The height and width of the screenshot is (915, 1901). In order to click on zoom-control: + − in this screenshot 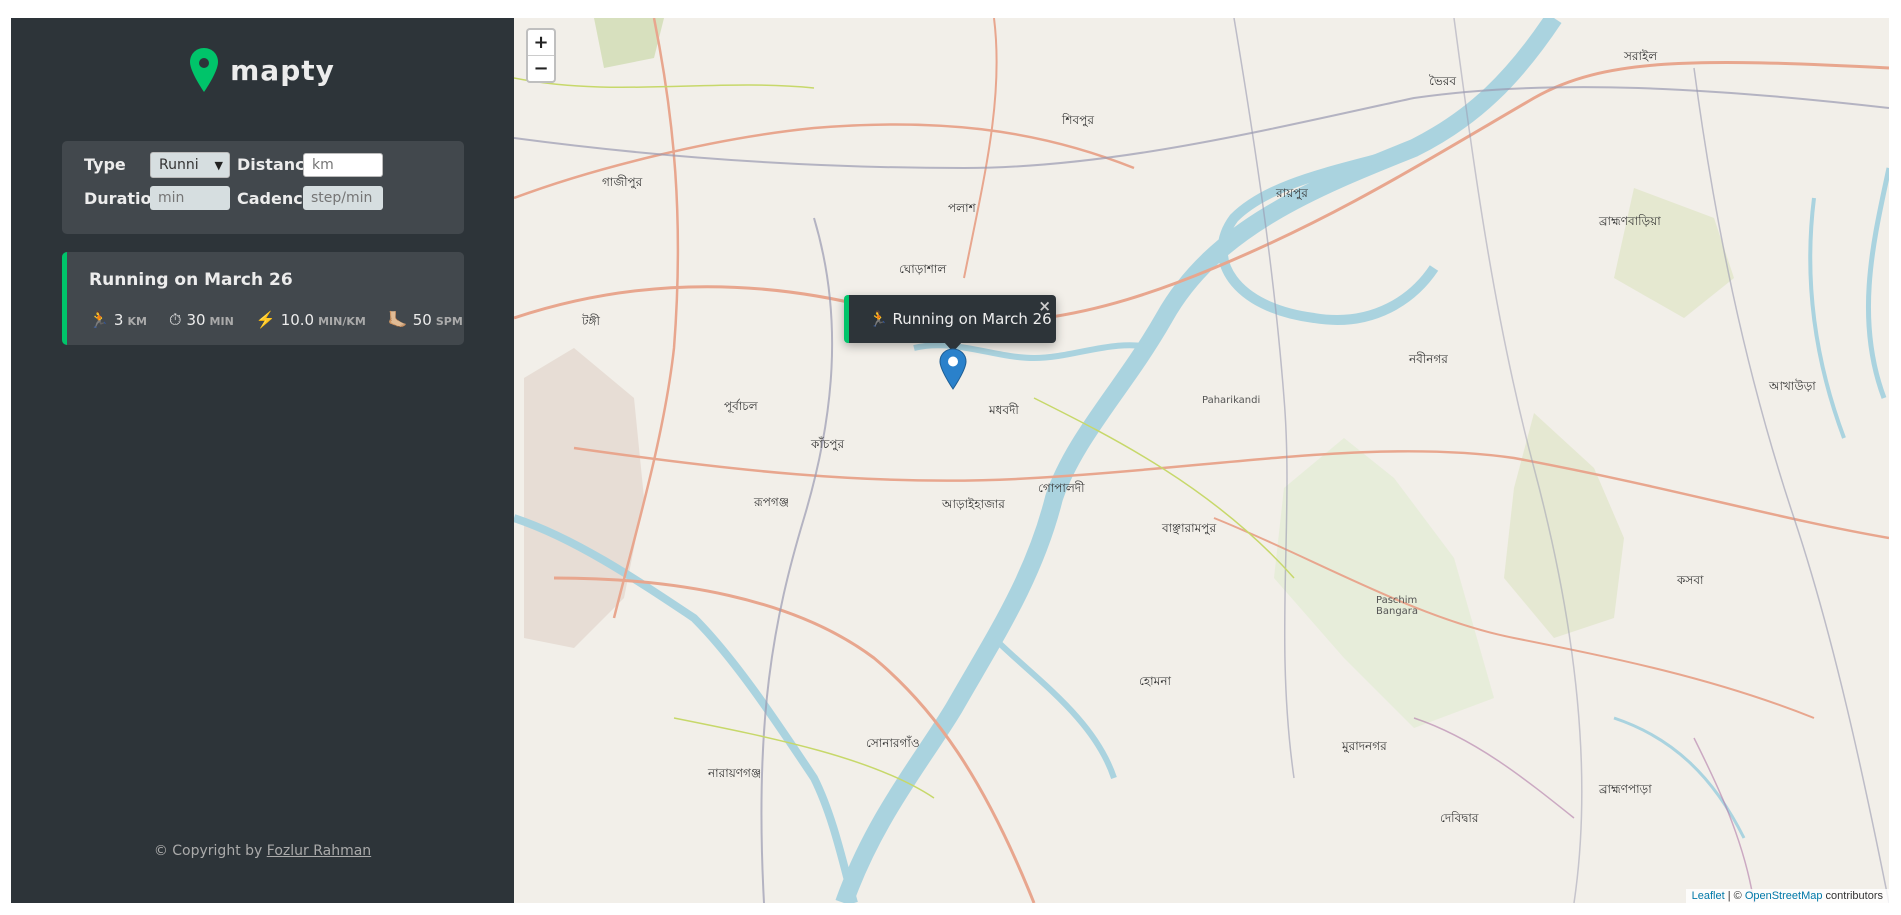, I will do `click(541, 55)`.